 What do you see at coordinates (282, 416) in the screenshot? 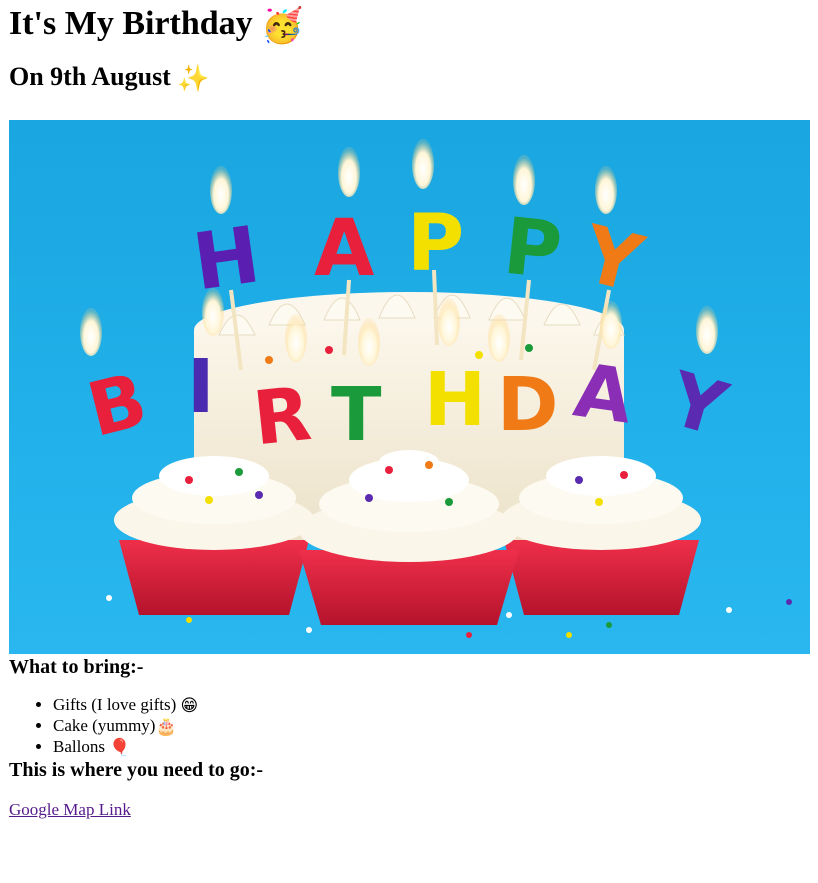
I see `candle-letter-r: R` at bounding box center [282, 416].